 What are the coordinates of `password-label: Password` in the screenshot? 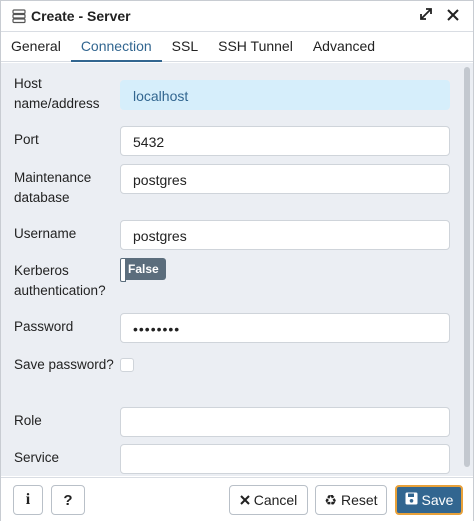 It's located at (44, 326).